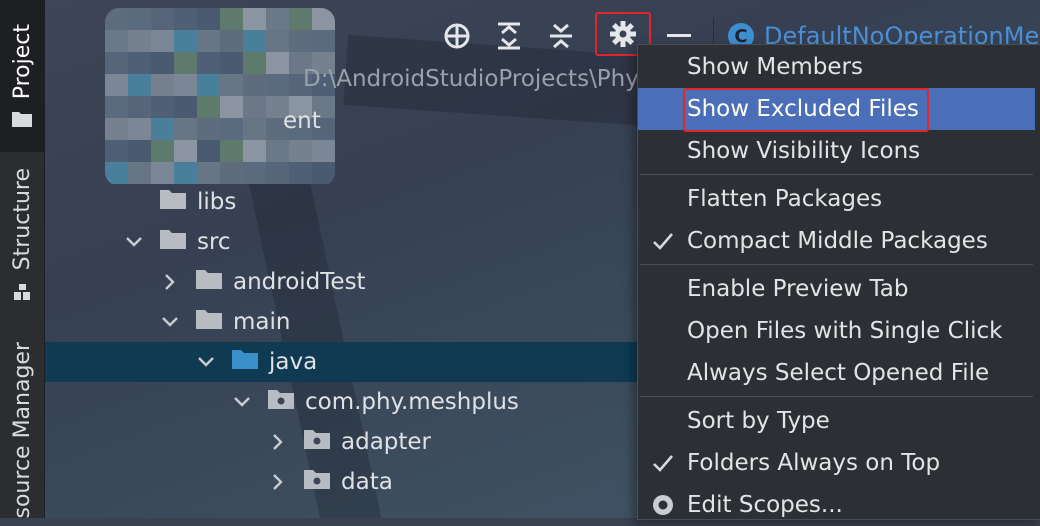 The width and height of the screenshot is (1040, 526). What do you see at coordinates (679, 35) in the screenshot?
I see `minimize-icon` at bounding box center [679, 35].